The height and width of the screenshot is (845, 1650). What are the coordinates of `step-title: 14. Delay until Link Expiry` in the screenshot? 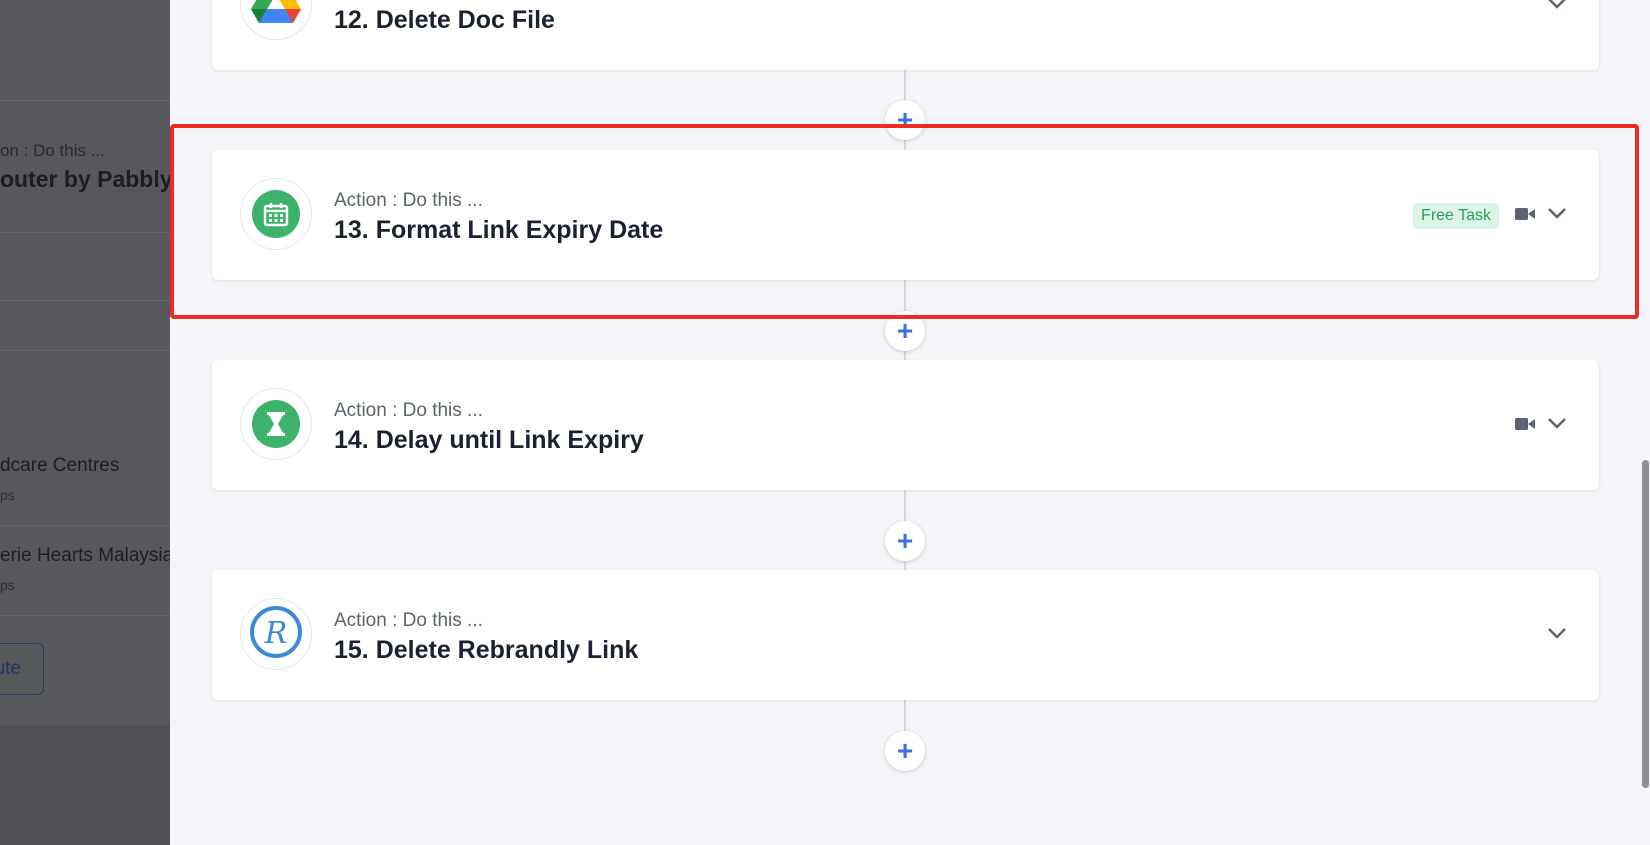 It's located at (489, 440).